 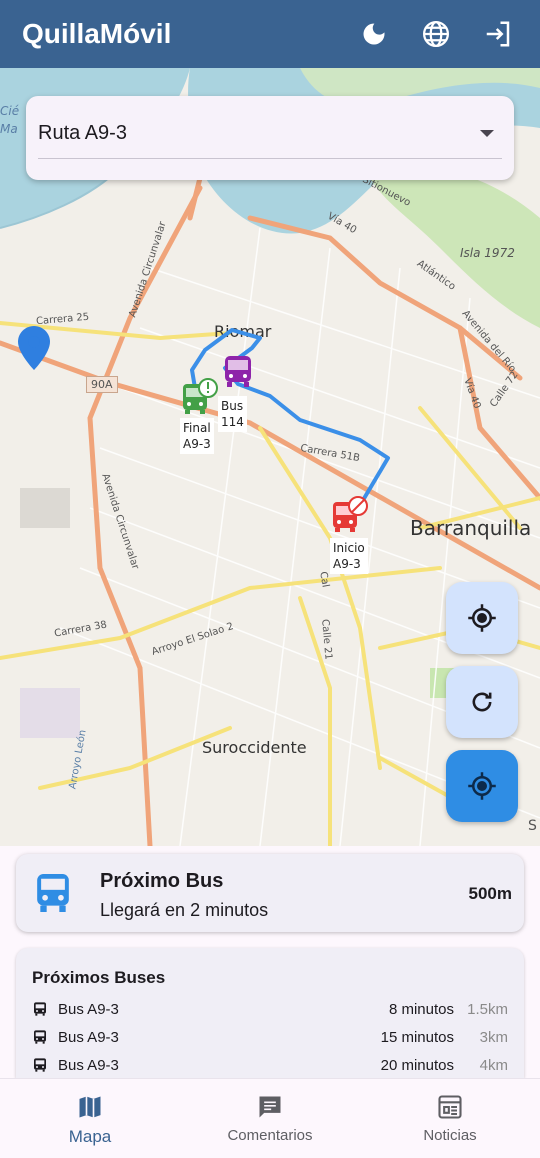 I want to click on location-pin-icon, so click(x=34, y=348).